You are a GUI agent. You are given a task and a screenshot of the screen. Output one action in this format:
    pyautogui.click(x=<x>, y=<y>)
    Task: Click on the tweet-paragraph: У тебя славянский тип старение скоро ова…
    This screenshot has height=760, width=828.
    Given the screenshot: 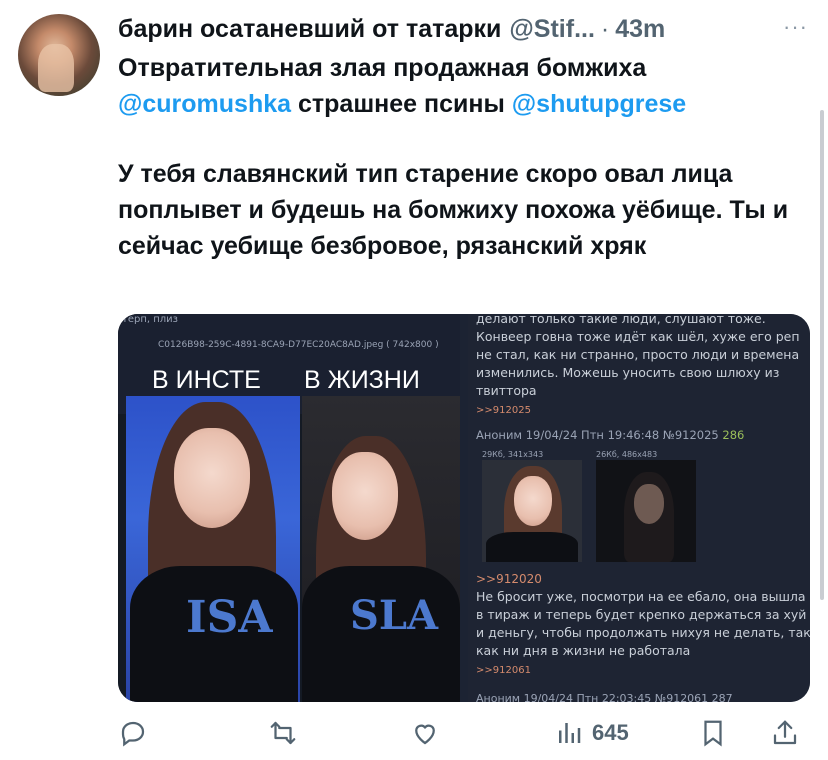 What is the action you would take?
    pyautogui.click(x=453, y=210)
    